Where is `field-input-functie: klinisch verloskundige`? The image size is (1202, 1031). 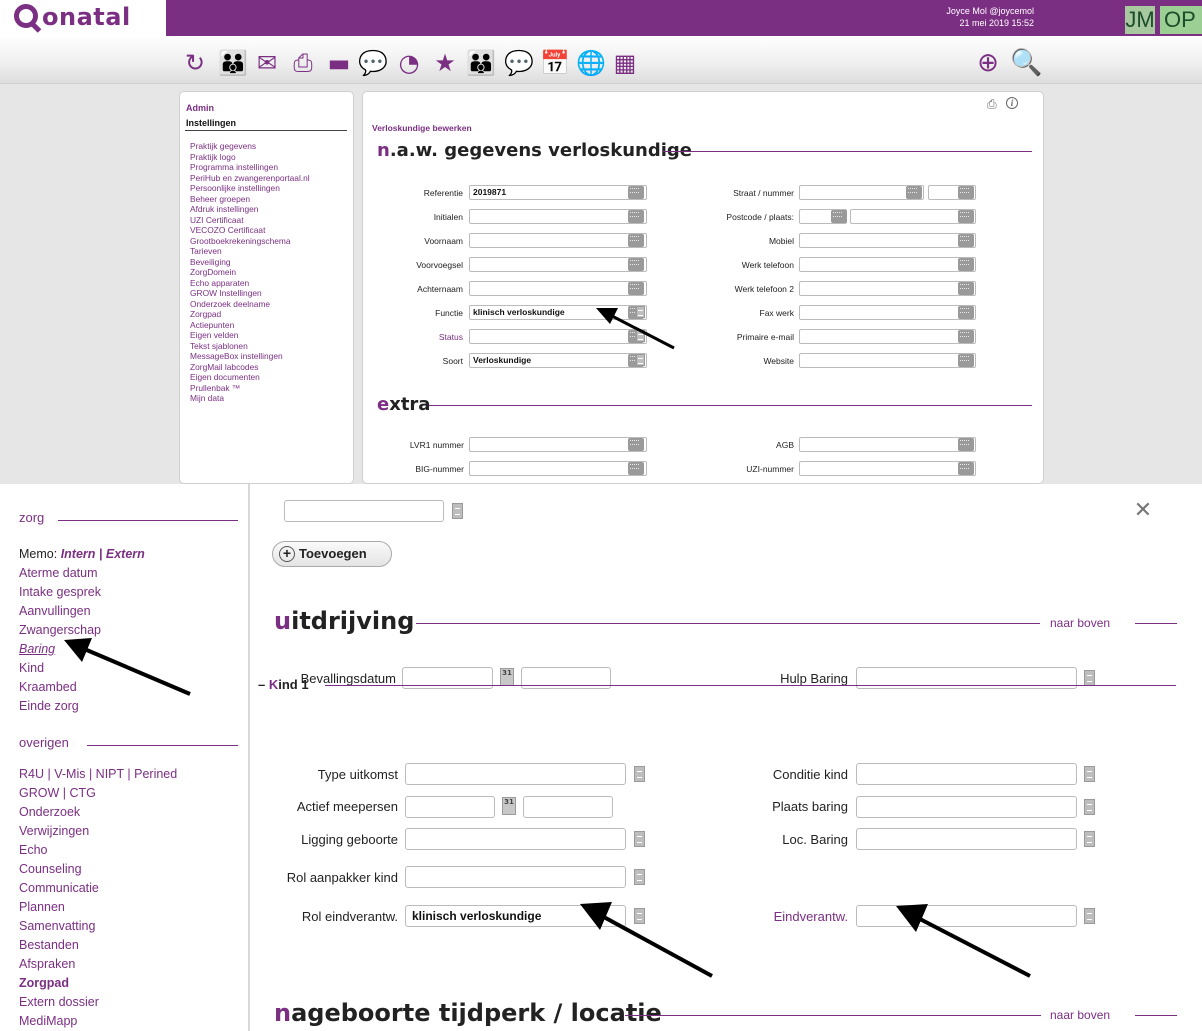 field-input-functie: klinisch verloskundige is located at coordinates (558, 312).